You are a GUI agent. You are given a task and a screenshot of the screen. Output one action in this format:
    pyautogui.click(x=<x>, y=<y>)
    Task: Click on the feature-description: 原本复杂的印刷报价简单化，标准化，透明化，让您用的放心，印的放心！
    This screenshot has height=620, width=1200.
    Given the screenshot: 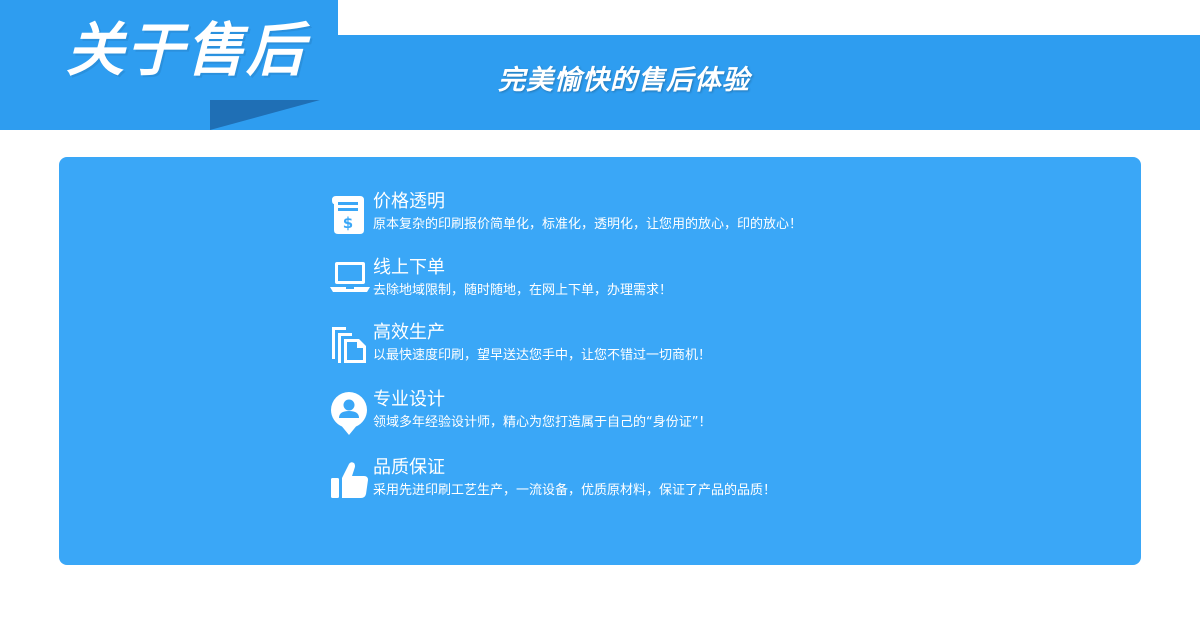 What is the action you would take?
    pyautogui.click(x=588, y=224)
    